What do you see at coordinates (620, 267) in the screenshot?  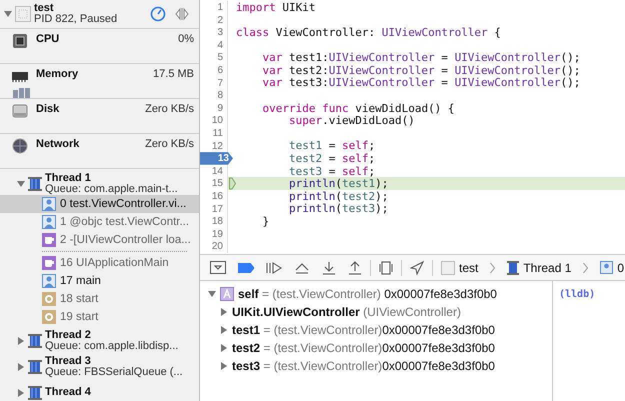 I see `breadcrumb-item: 0` at bounding box center [620, 267].